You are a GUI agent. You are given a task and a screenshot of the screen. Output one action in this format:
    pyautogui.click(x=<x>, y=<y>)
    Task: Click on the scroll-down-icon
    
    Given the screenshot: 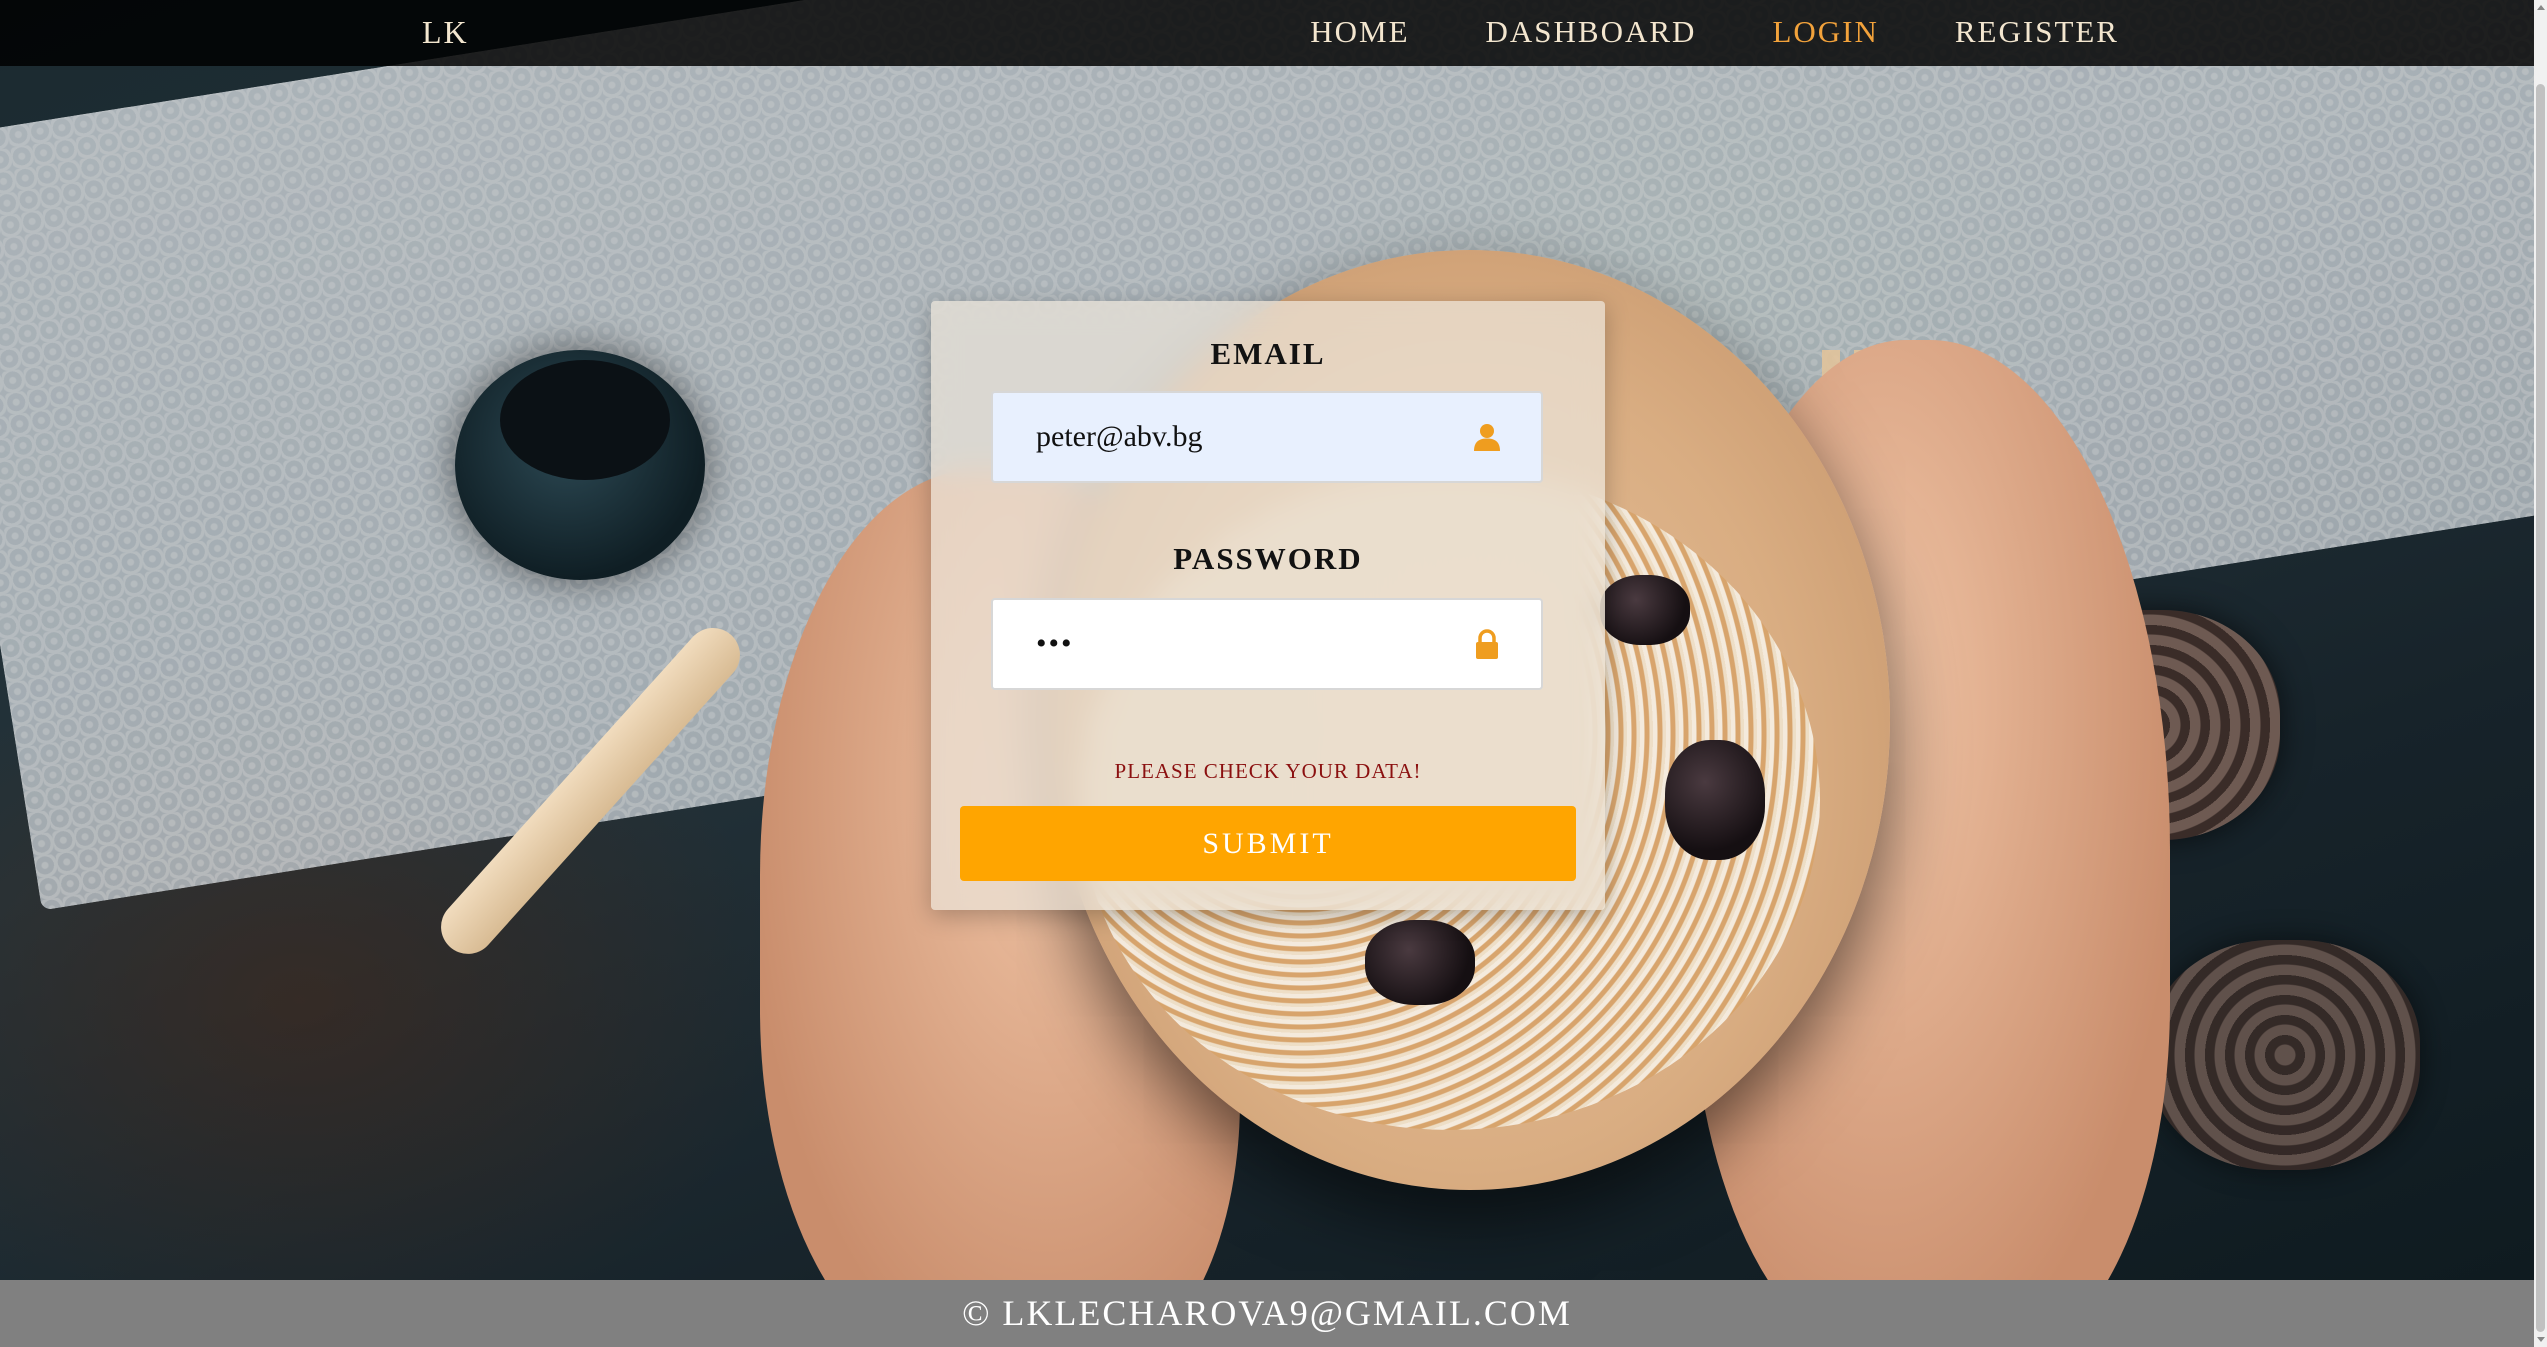 What is the action you would take?
    pyautogui.click(x=2541, y=1339)
    